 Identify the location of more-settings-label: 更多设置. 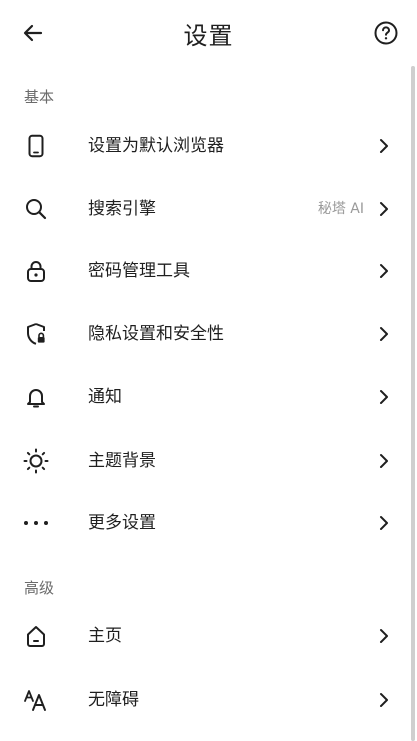
(122, 523).